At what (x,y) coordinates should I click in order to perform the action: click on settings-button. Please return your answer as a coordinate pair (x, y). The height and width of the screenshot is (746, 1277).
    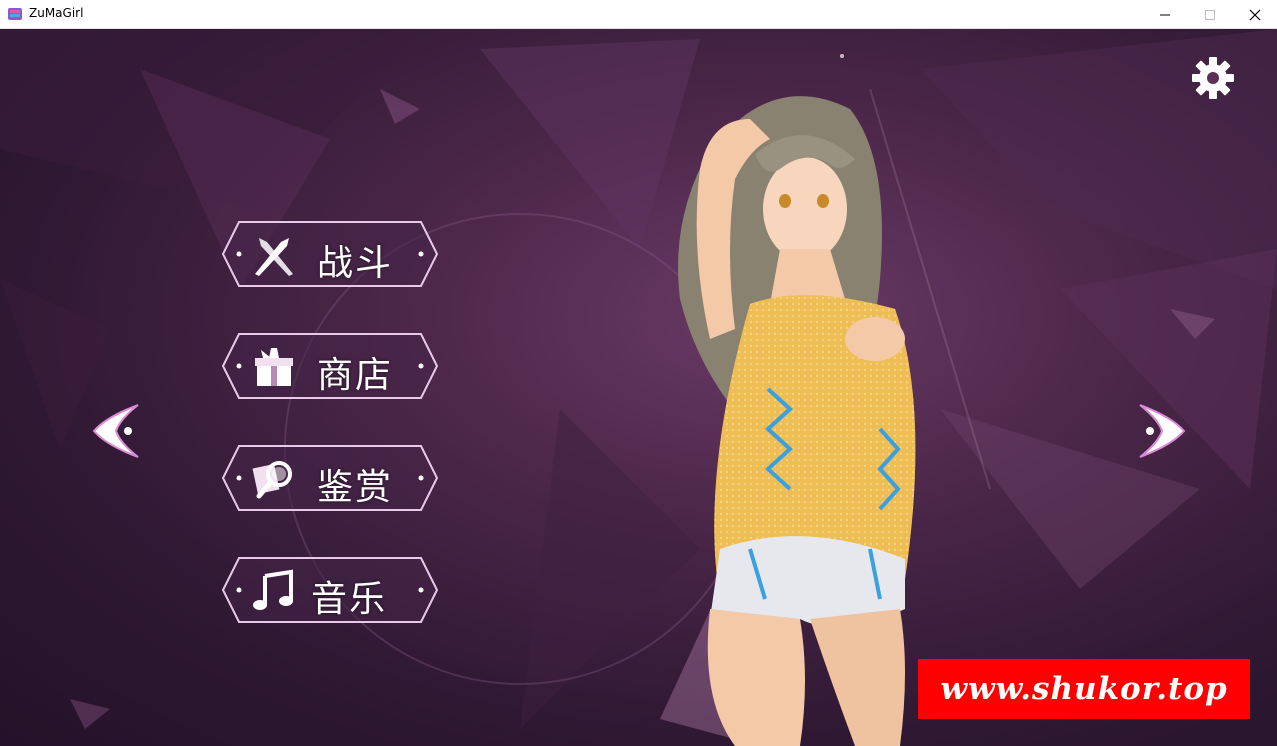
    Looking at the image, I should click on (1213, 78).